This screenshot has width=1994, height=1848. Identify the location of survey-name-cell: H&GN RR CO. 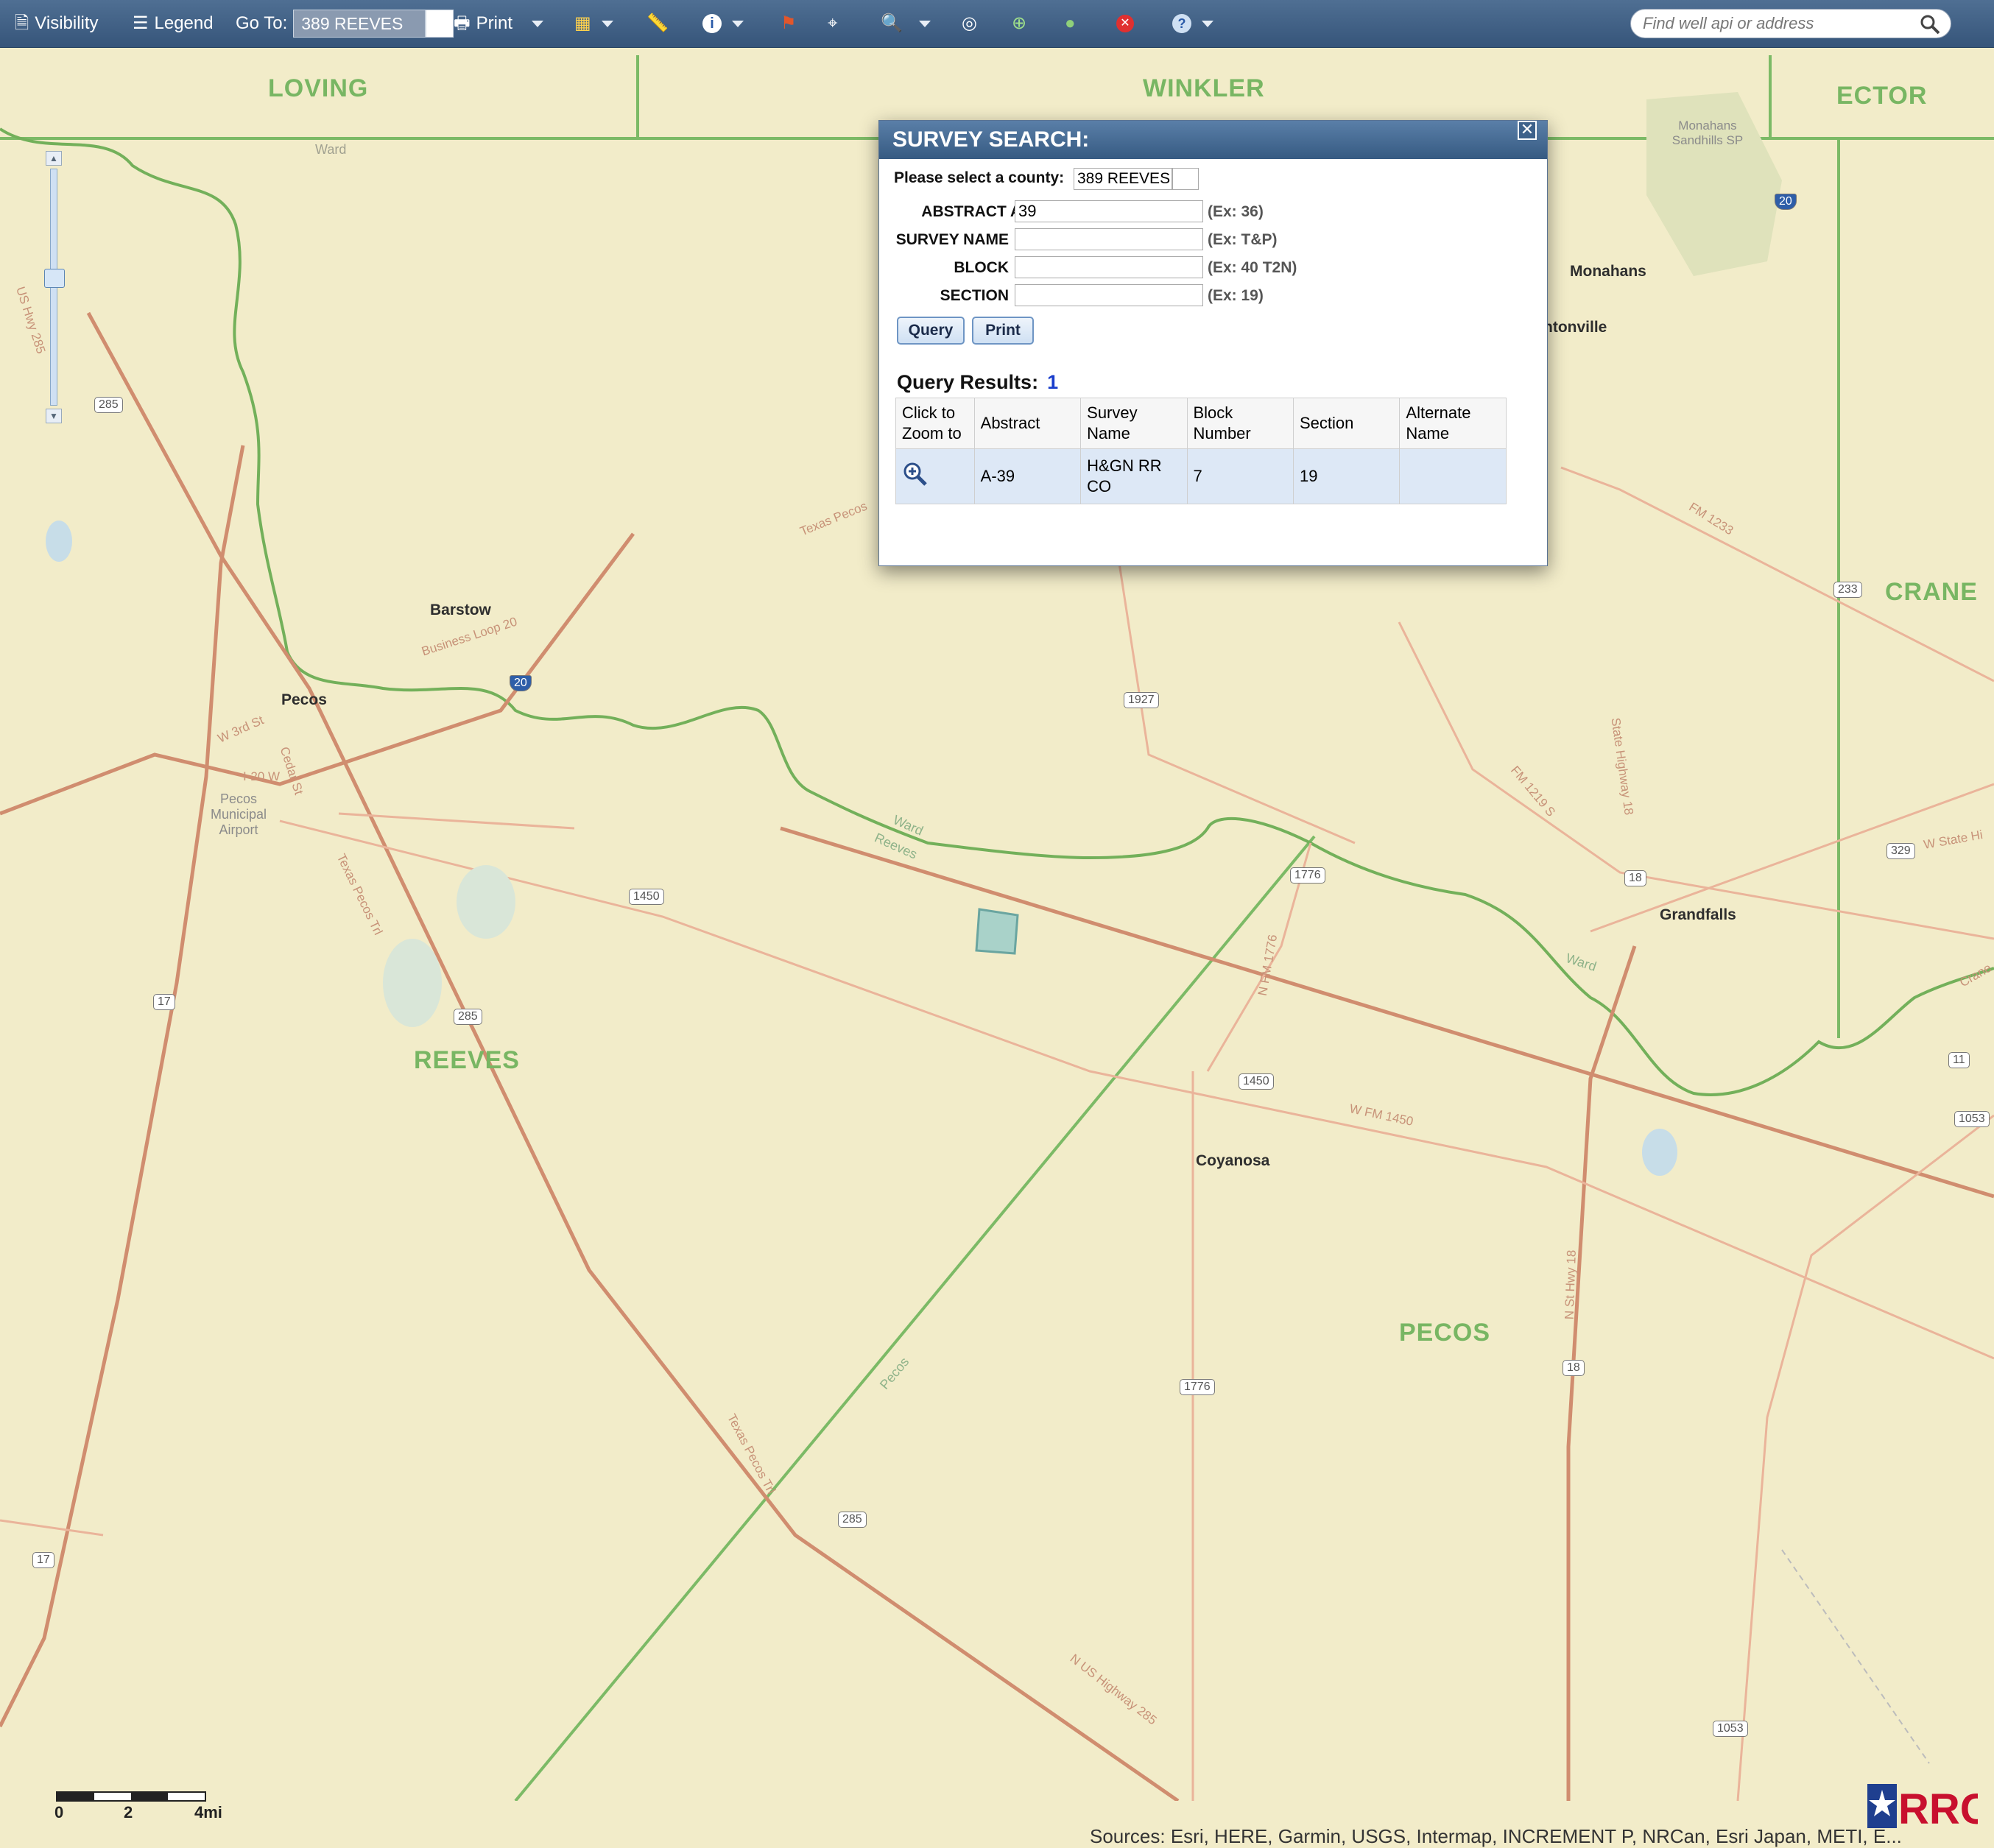
(1134, 476).